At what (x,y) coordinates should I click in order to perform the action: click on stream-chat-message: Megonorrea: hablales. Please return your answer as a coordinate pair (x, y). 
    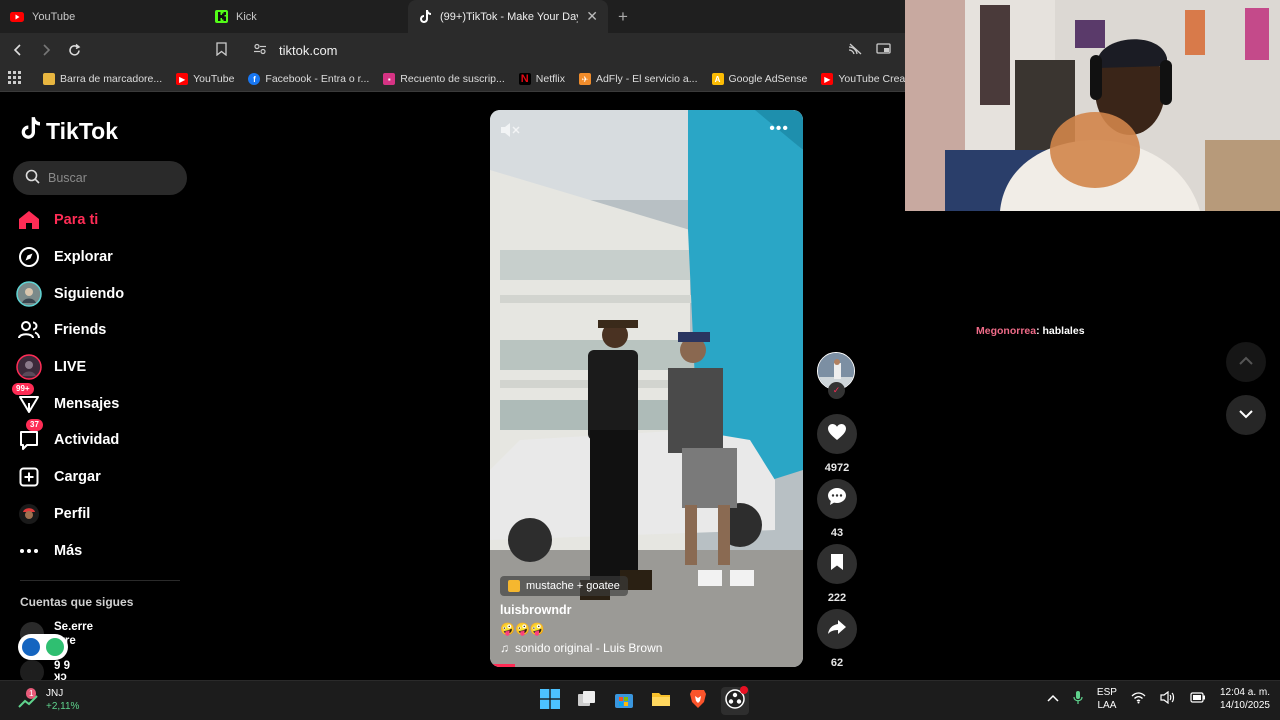
    Looking at the image, I should click on (1030, 331).